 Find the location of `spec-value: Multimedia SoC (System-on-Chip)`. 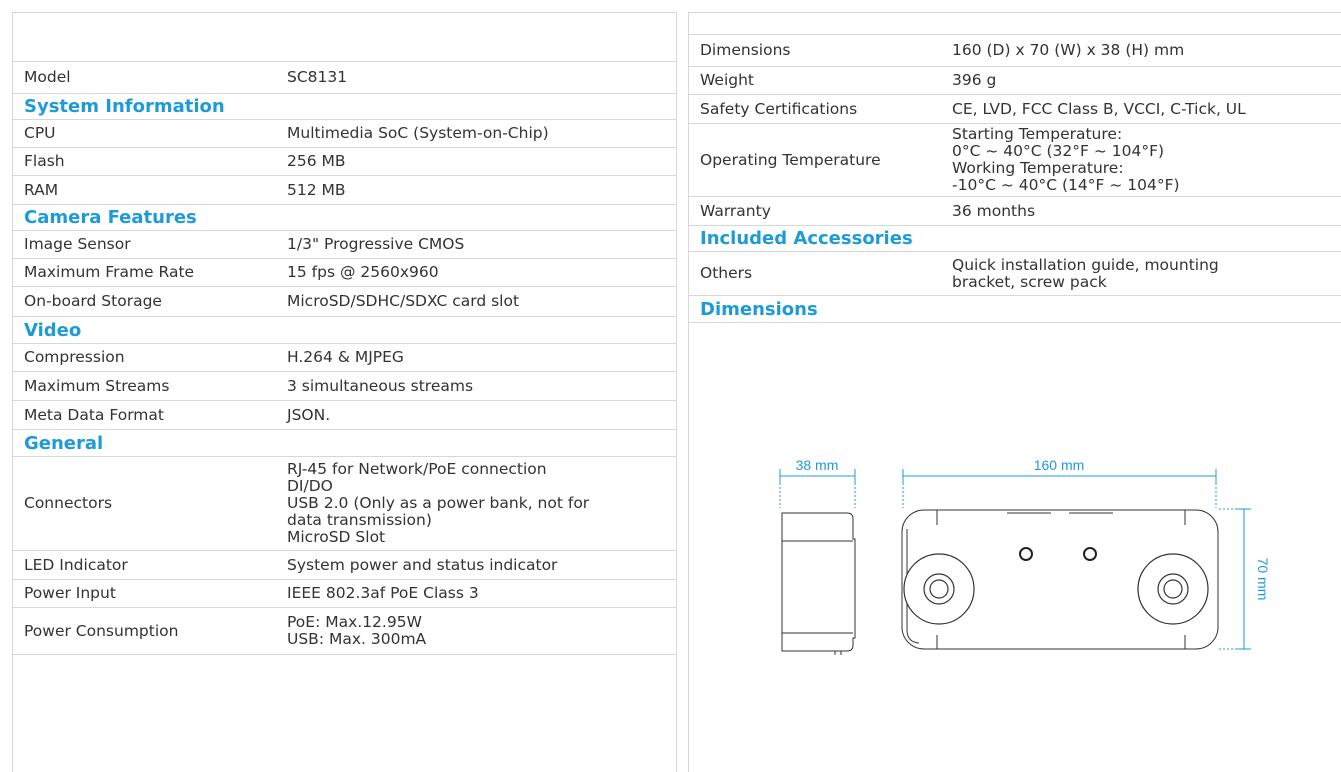

spec-value: Multimedia SoC (System-on-Chip) is located at coordinates (418, 133).